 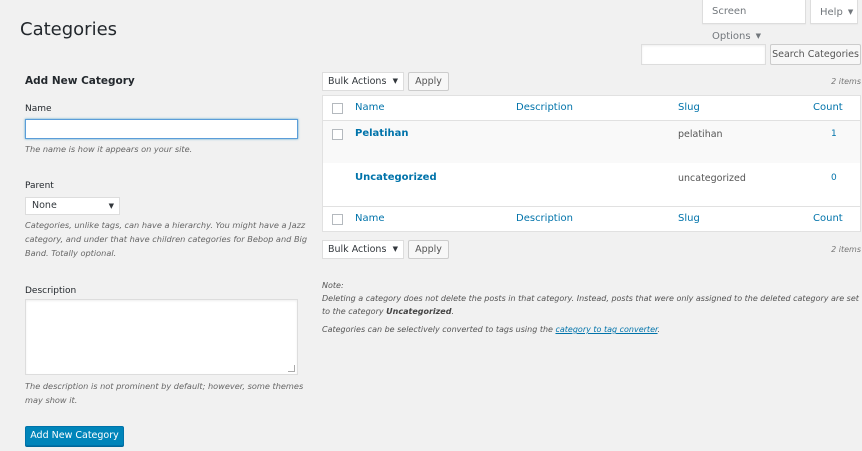 I want to click on category-name-link: Uncategorized, so click(x=396, y=177).